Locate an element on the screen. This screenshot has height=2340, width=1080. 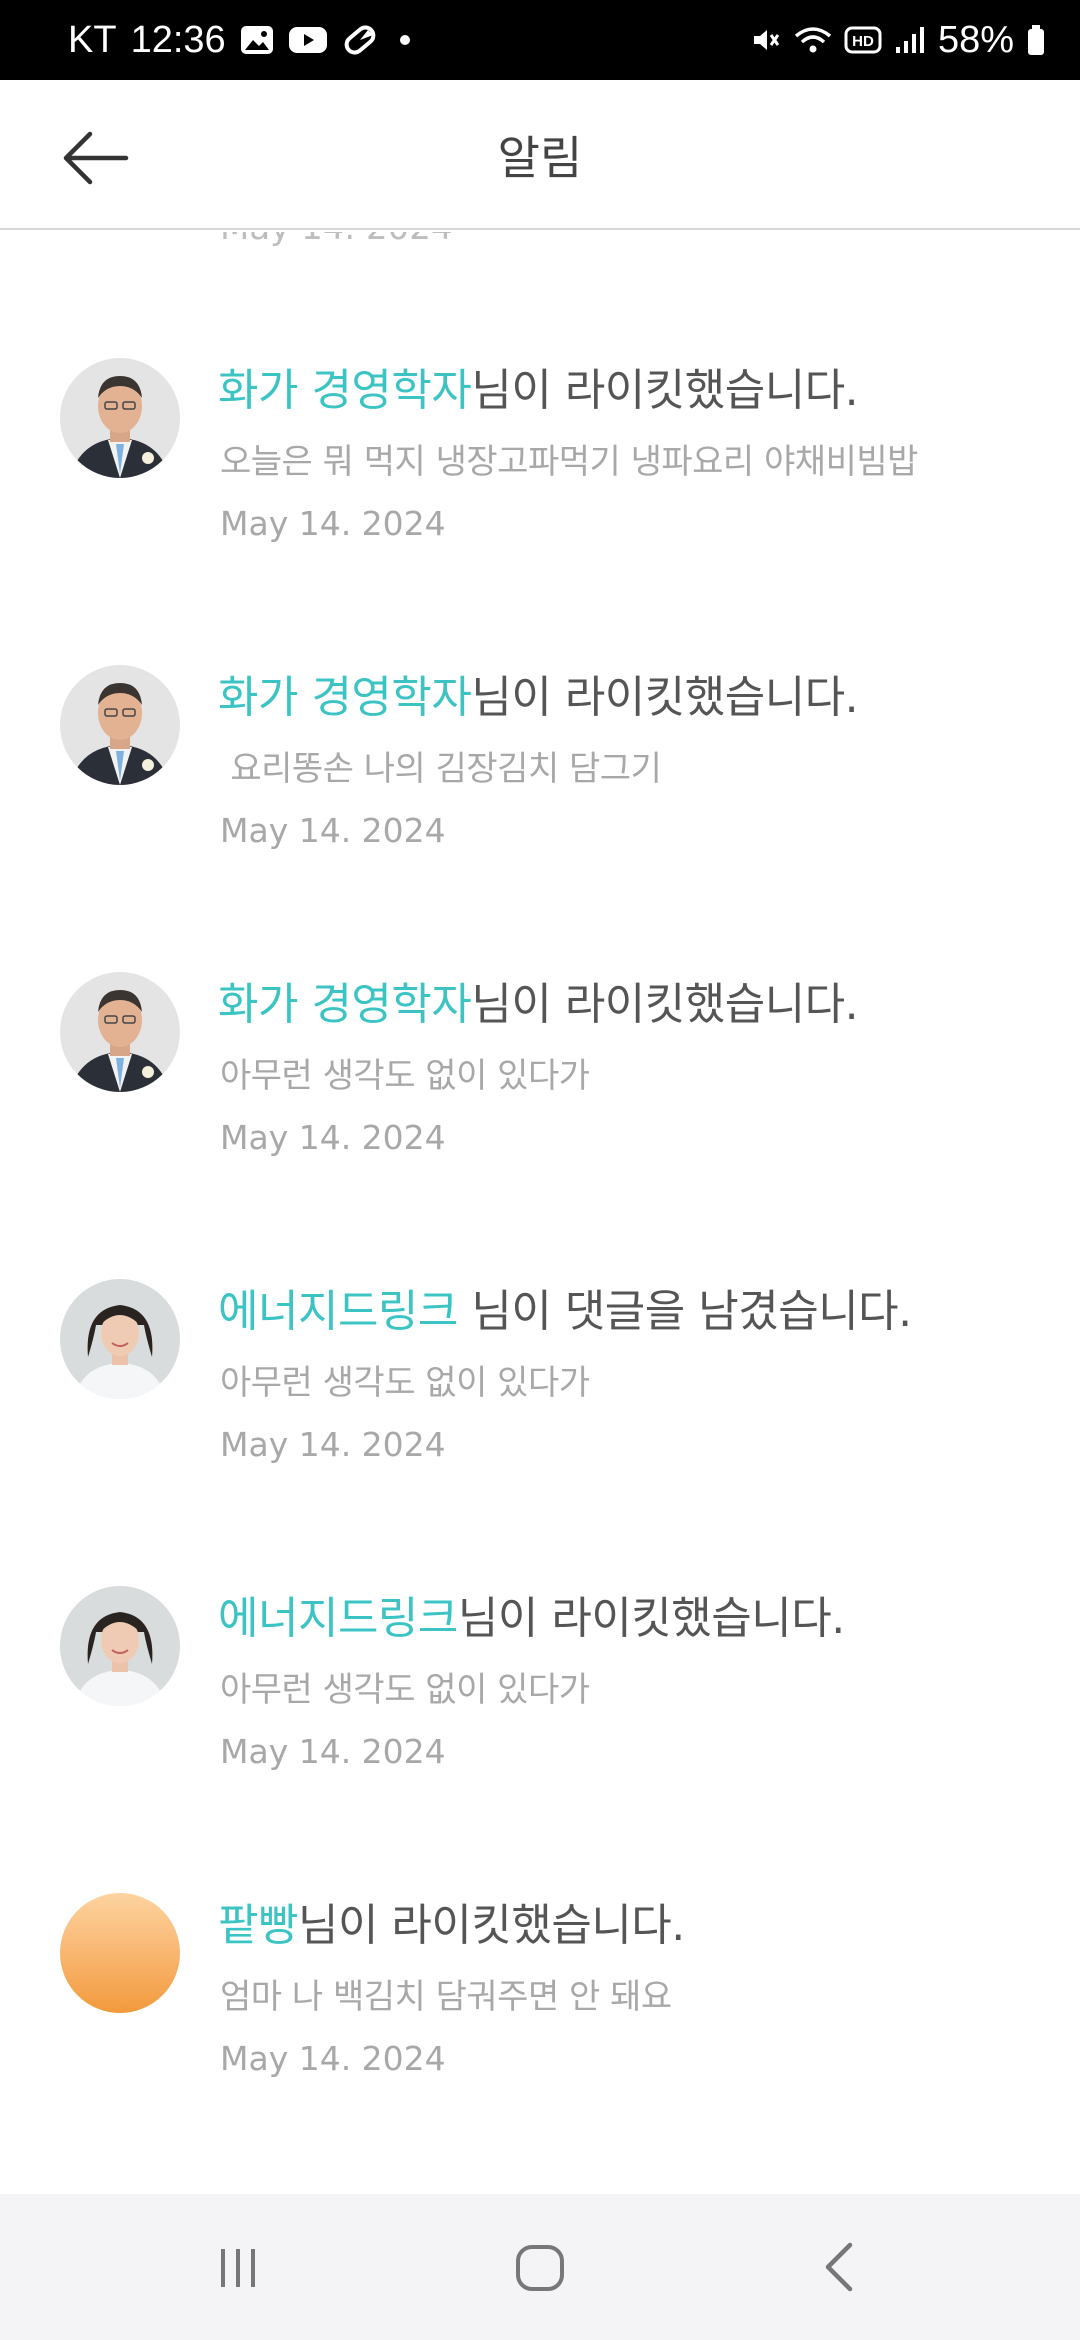
wifi-icon is located at coordinates (813, 40).